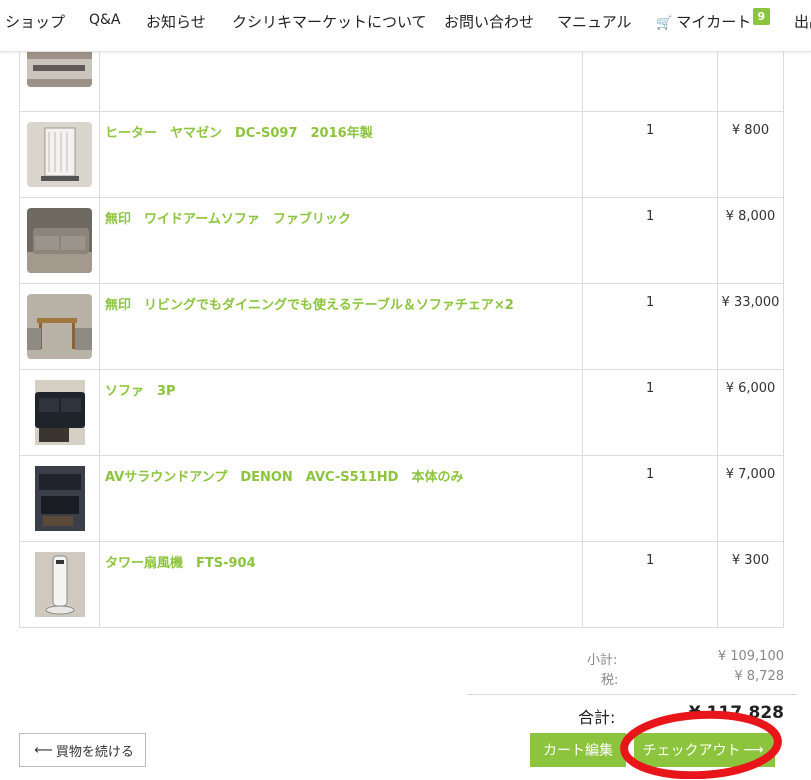  I want to click on nav-my-cart-label: マイカート, so click(714, 22).